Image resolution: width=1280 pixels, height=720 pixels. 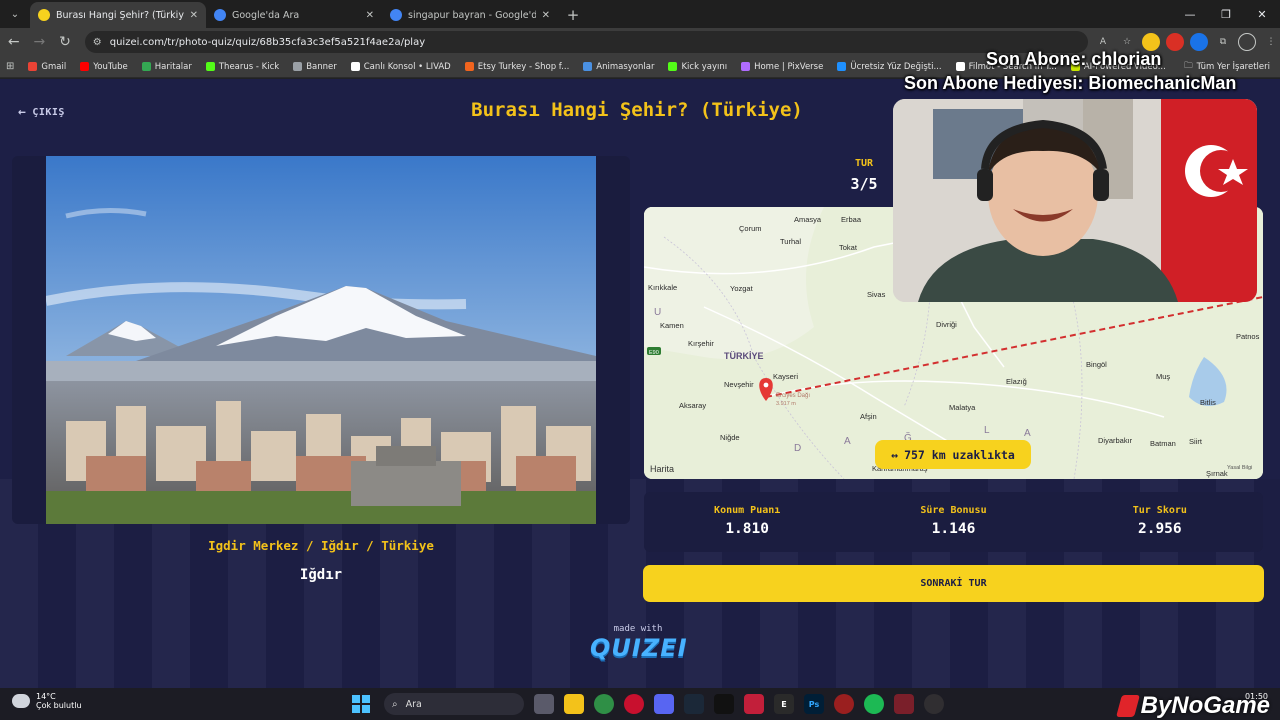 What do you see at coordinates (1248, 336) in the screenshot?
I see `map-city-label: Patnos` at bounding box center [1248, 336].